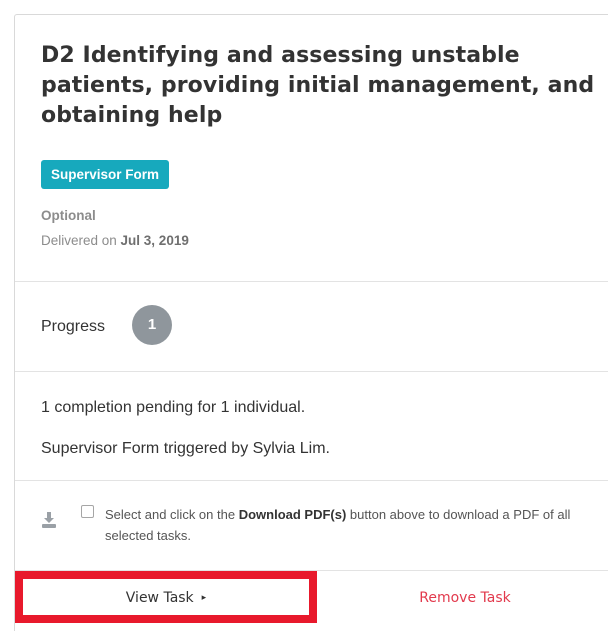 The height and width of the screenshot is (631, 608). I want to click on view-task-text: View Task, so click(159, 598).